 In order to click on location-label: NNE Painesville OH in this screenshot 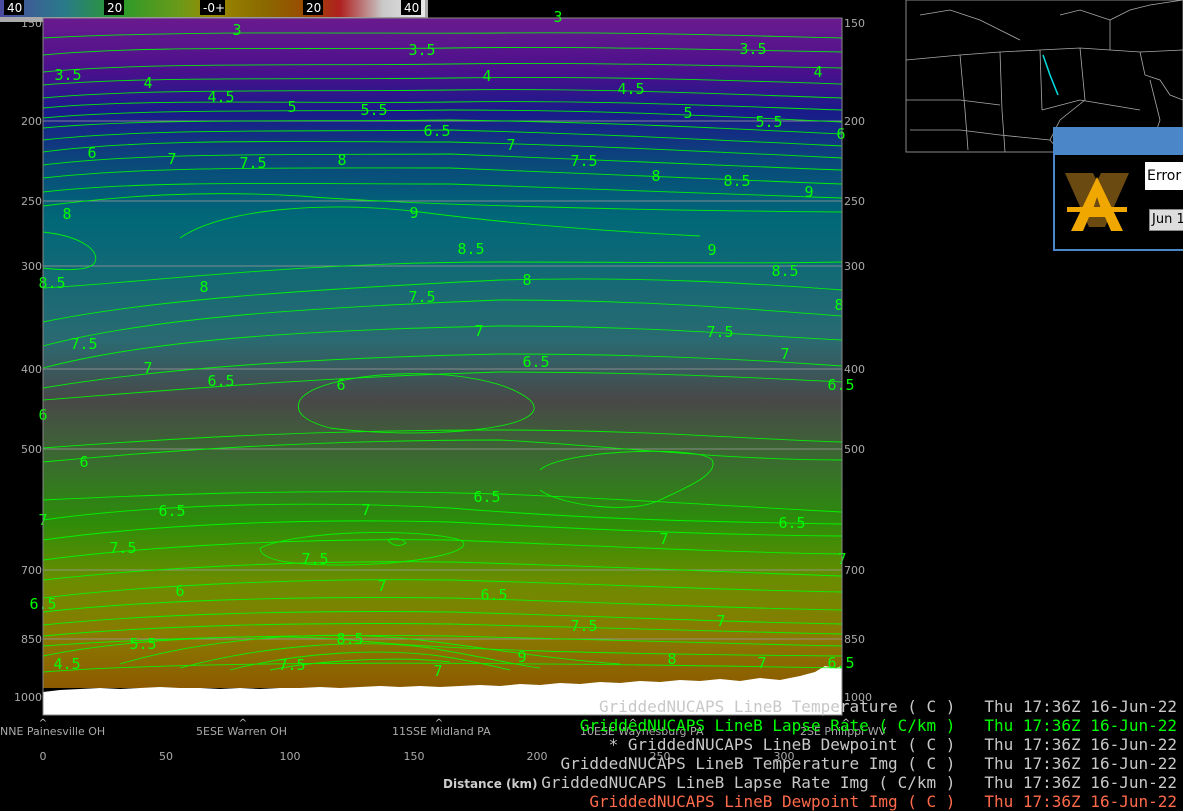, I will do `click(52, 731)`.